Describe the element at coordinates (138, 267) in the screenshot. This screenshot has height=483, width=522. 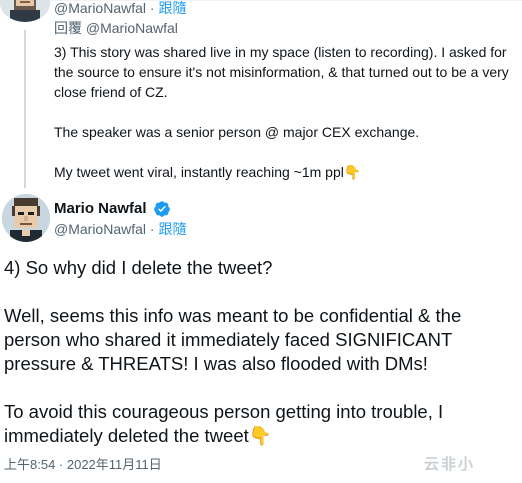
I see `tweet-paragraph: 4) So why did I delete the tweet?` at that location.